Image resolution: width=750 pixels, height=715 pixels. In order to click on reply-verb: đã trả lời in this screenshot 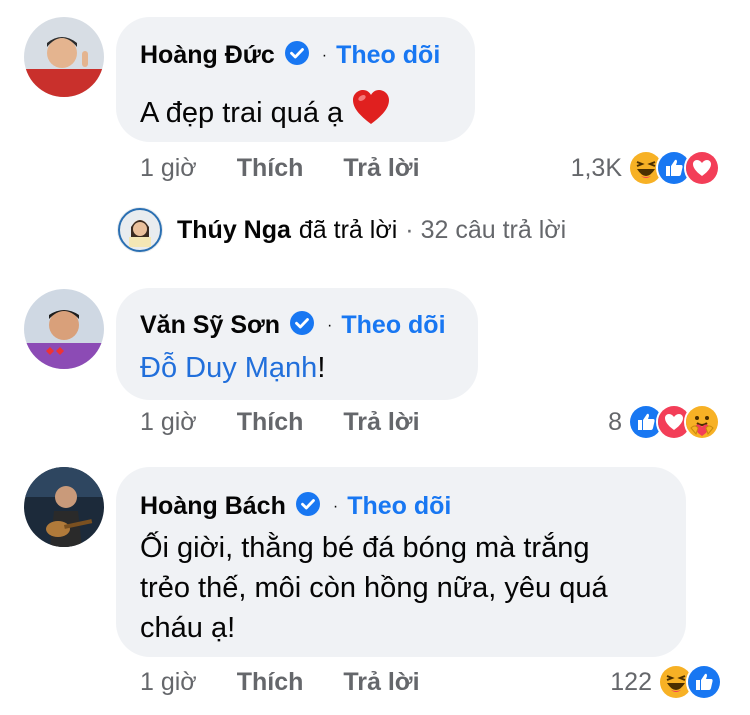, I will do `click(348, 229)`.